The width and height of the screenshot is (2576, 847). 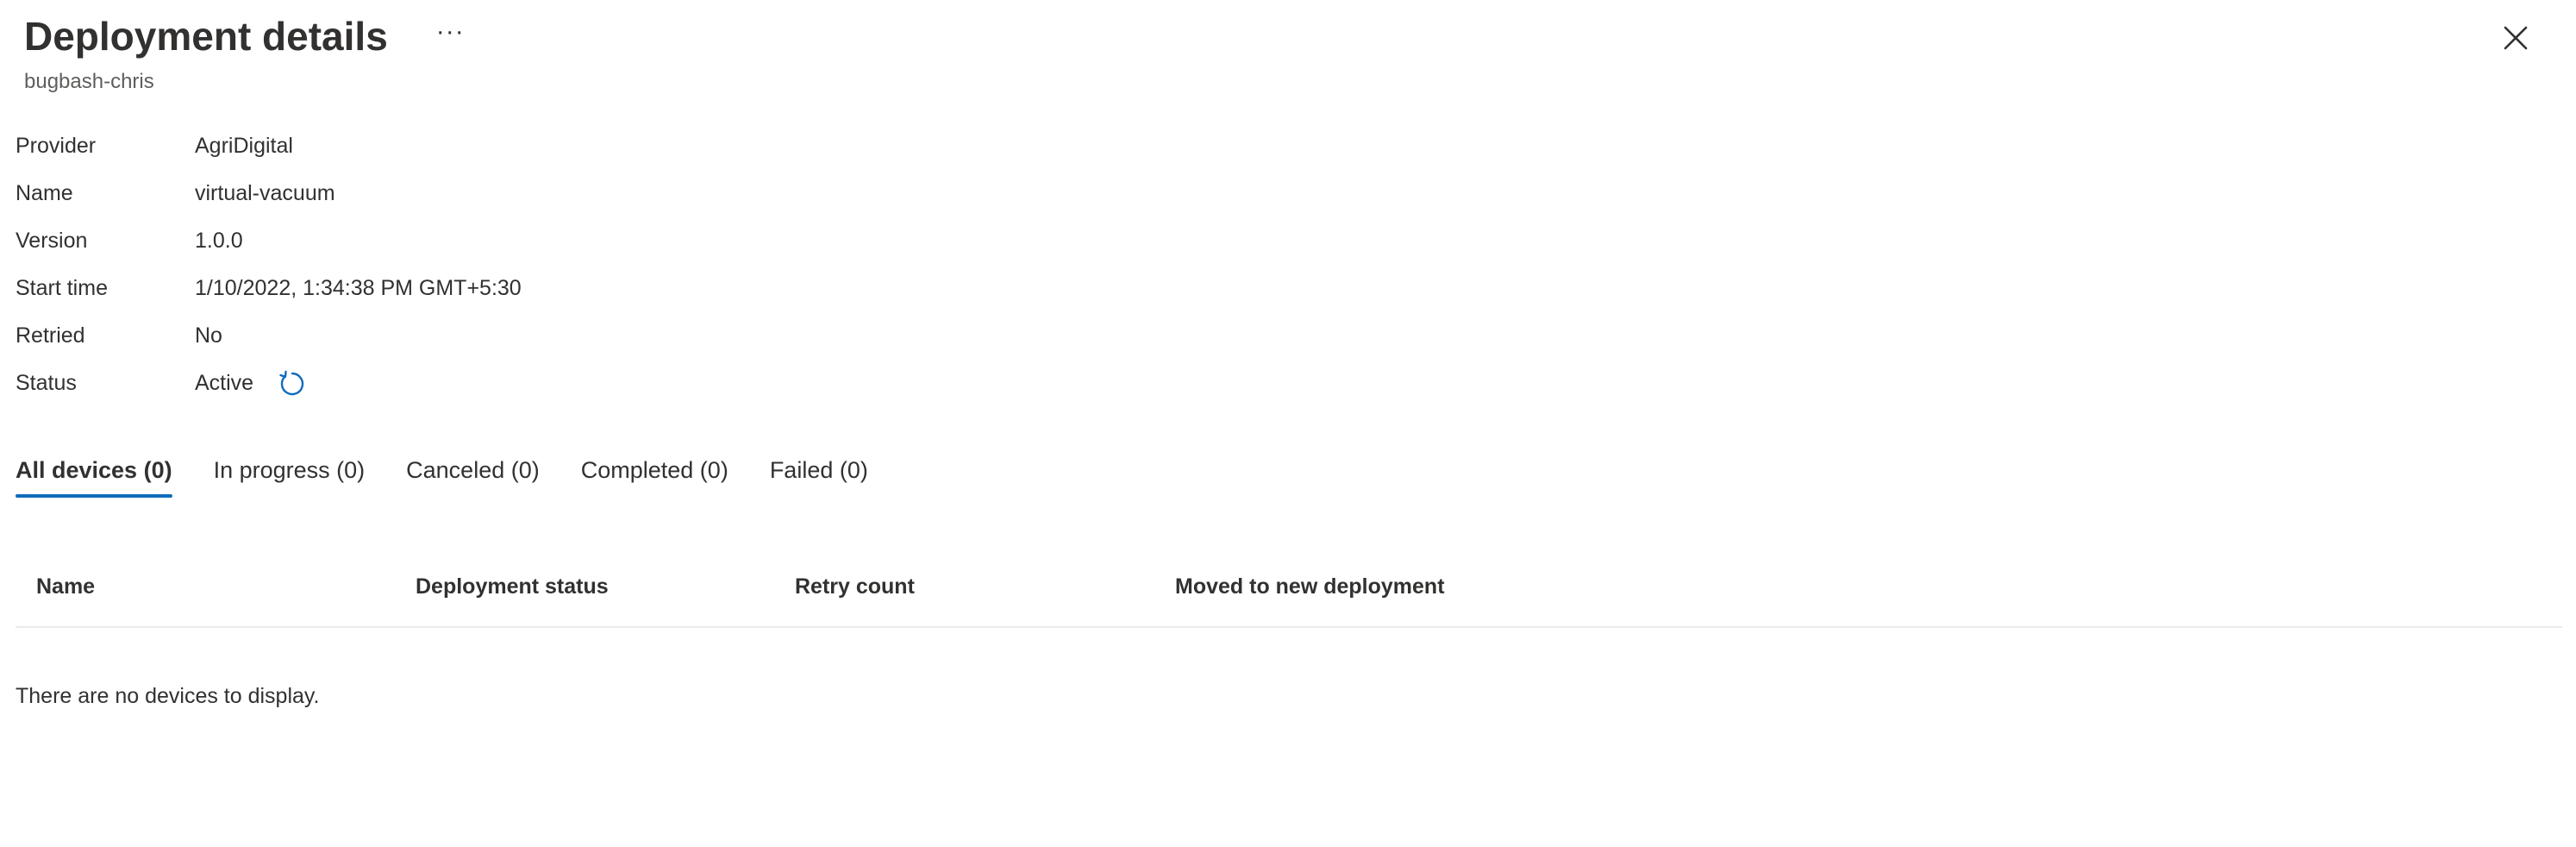 I want to click on property-label: Start time, so click(x=62, y=288).